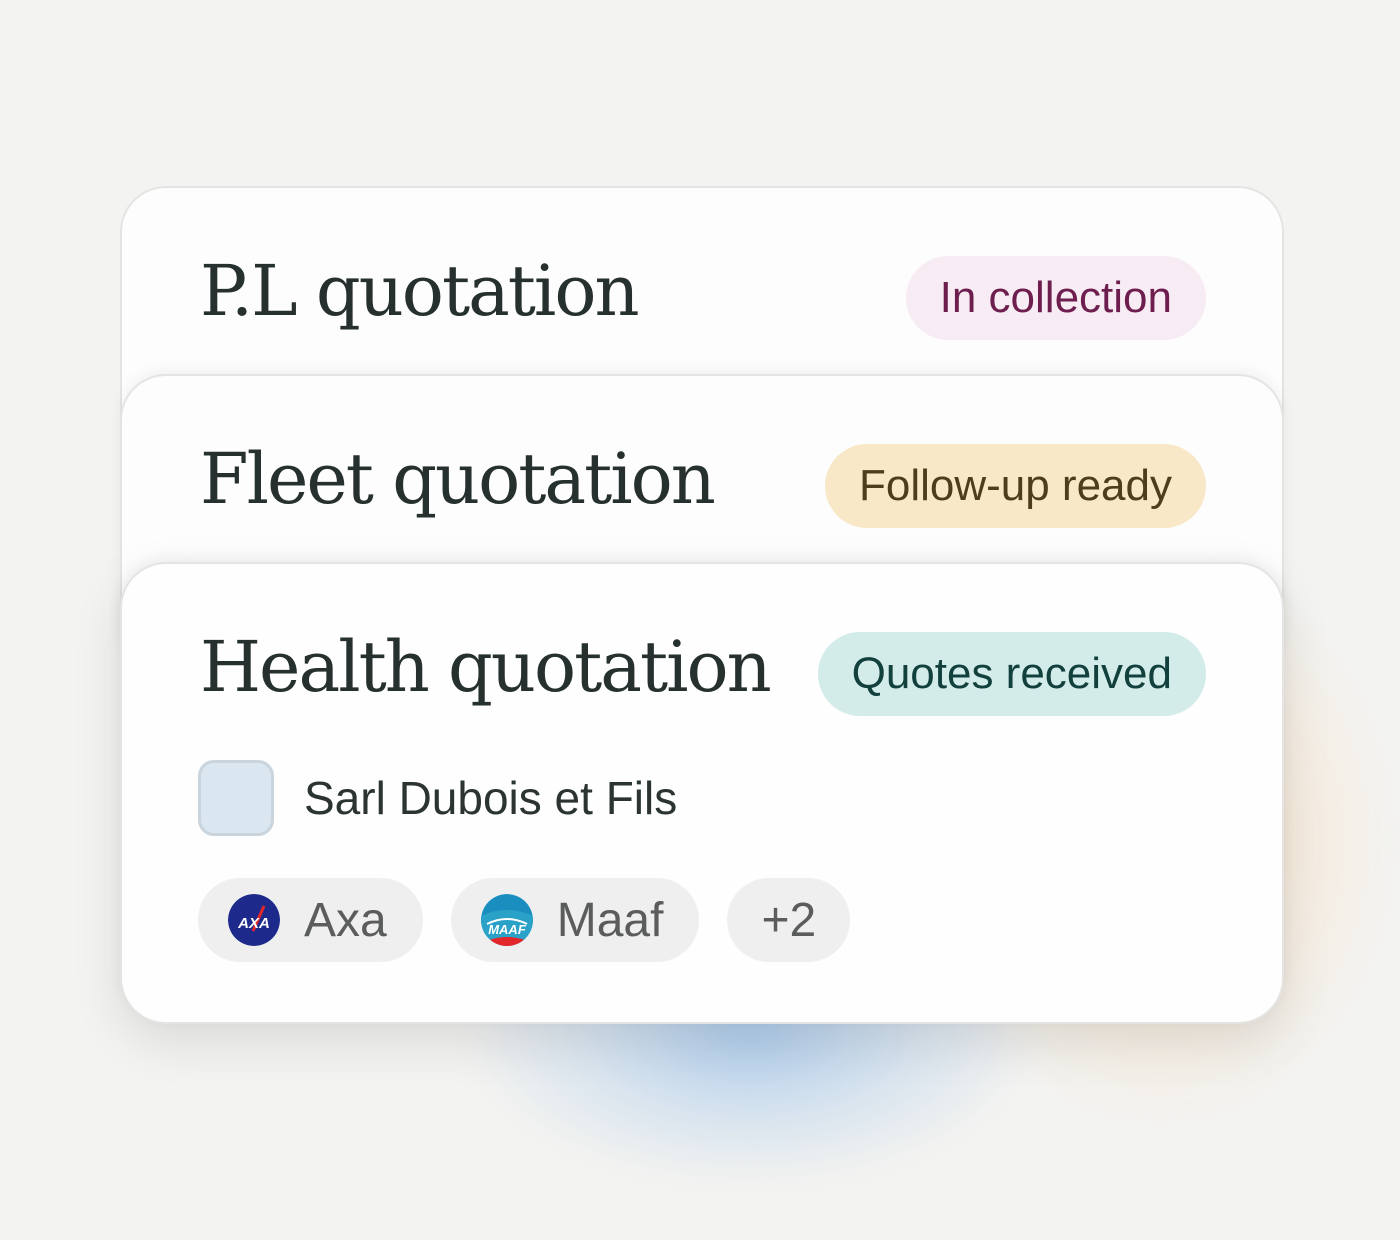 This screenshot has height=1240, width=1400. Describe the element at coordinates (345, 920) in the screenshot. I see `insurer-name: Axa` at that location.